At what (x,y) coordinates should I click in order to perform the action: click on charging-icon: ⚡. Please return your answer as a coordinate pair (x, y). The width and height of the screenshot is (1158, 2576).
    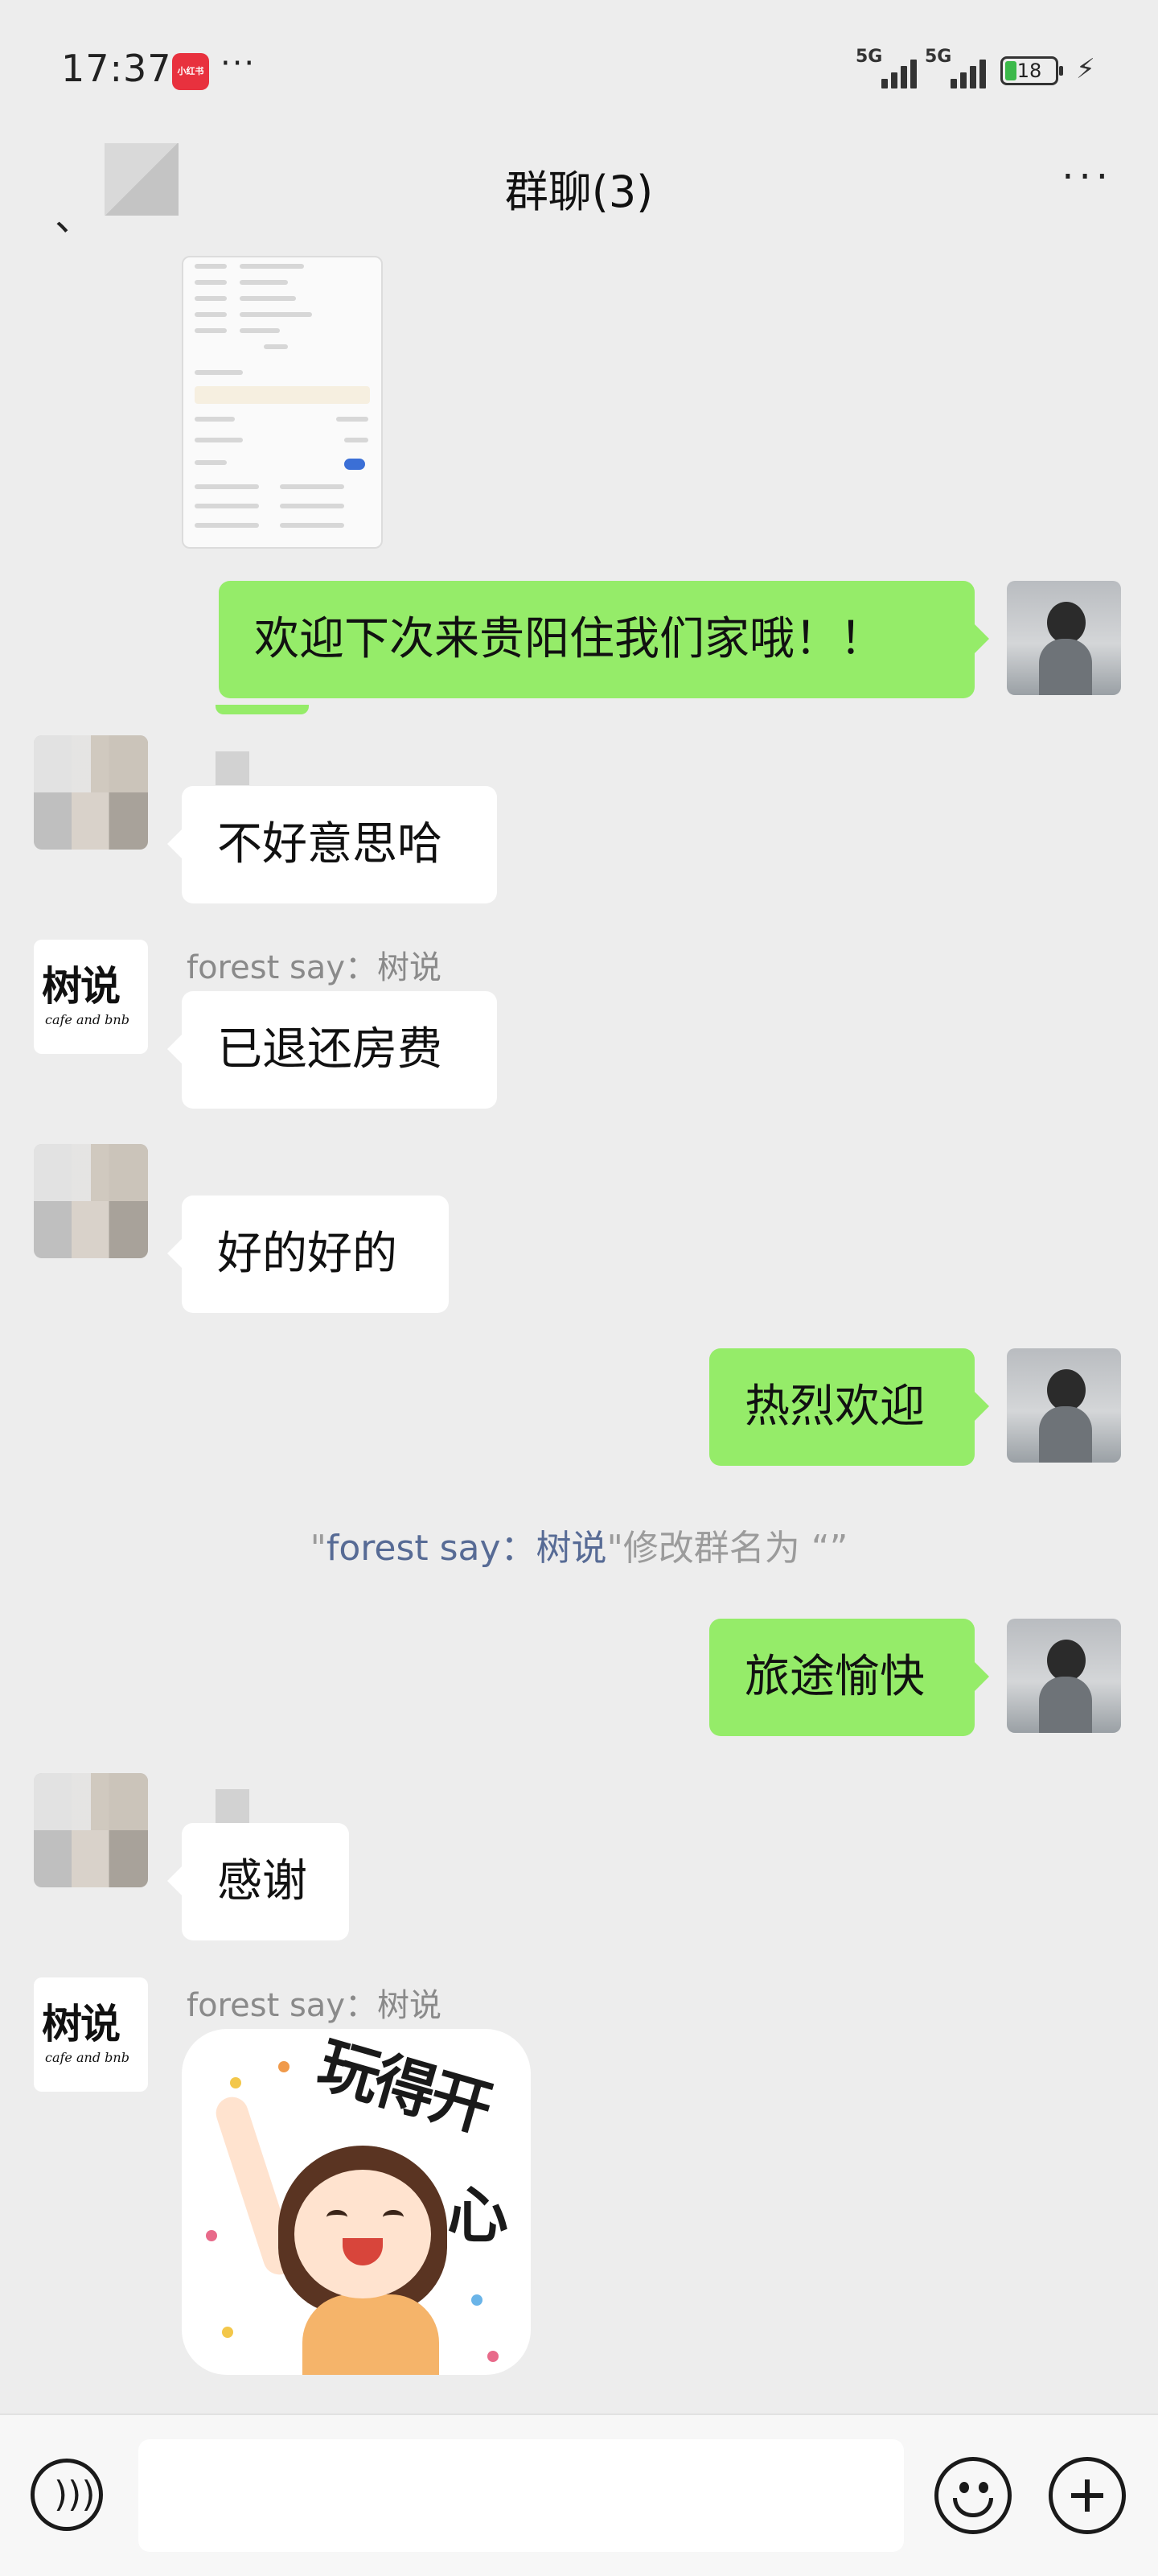
    Looking at the image, I should click on (1085, 69).